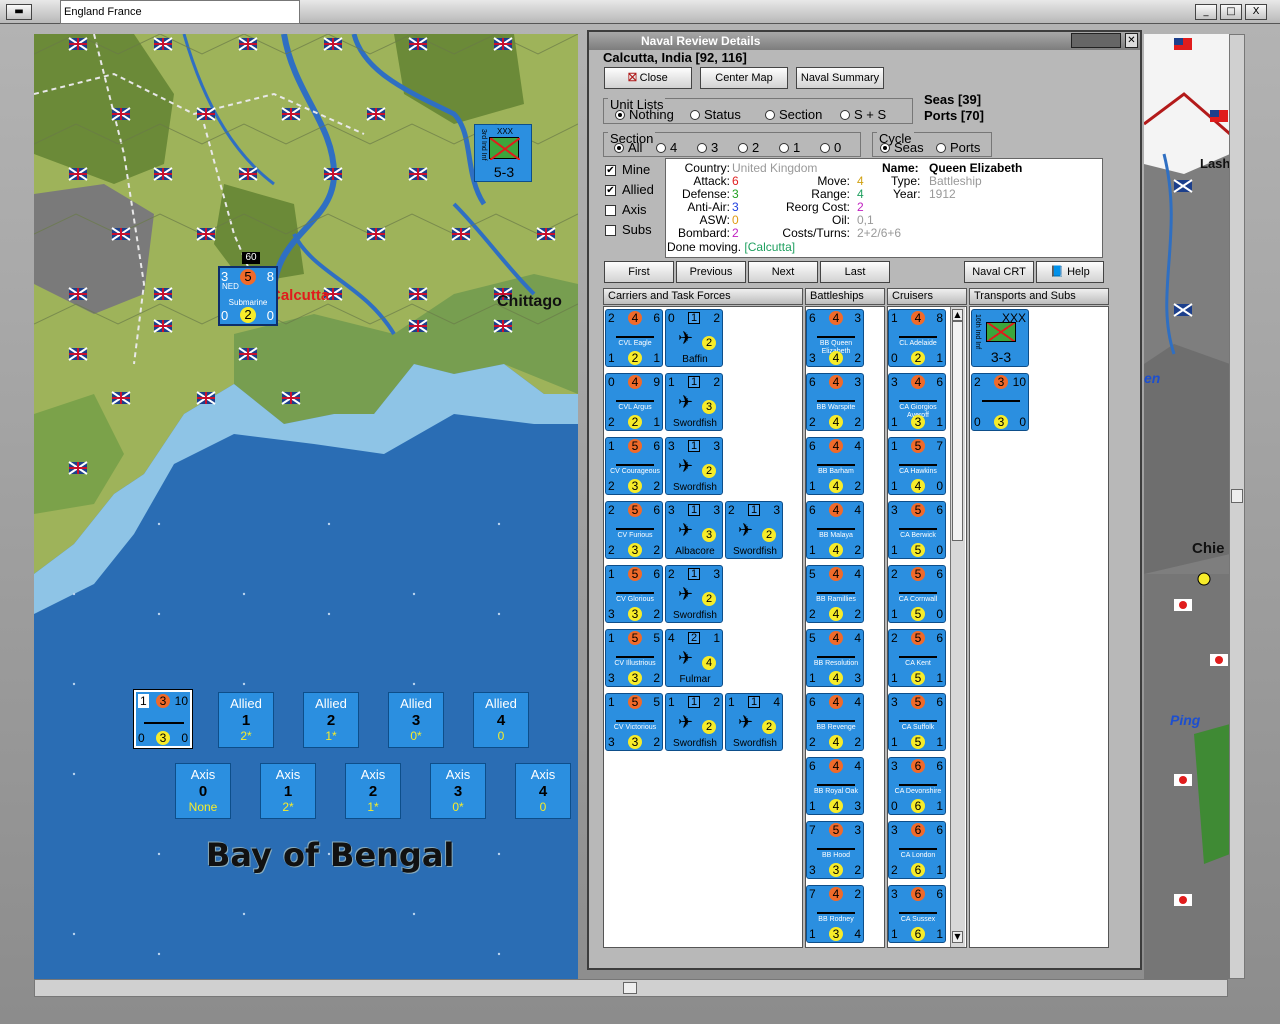  I want to click on air-top-left: 0, so click(671, 318).